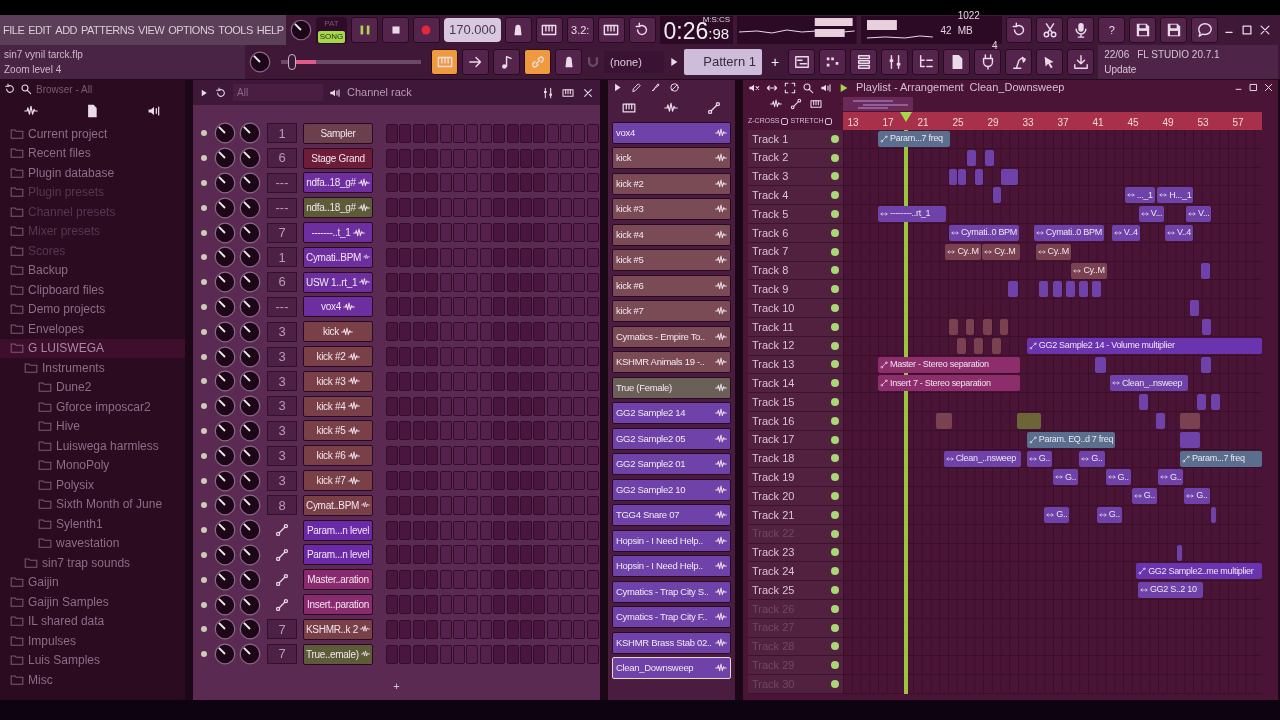  What do you see at coordinates (912, 214) in the screenshot?
I see `audio-clip: --------..rt_1` at bounding box center [912, 214].